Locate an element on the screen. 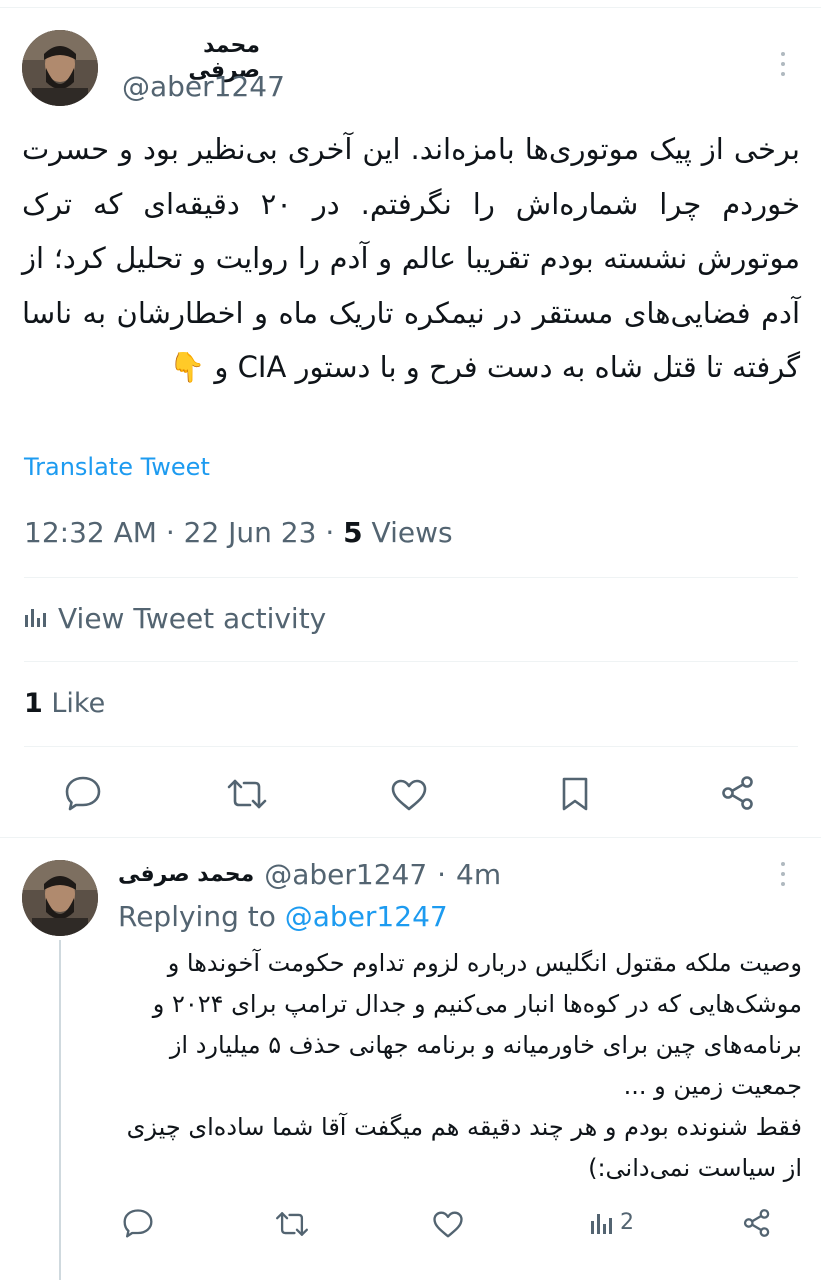 Image resolution: width=821 pixels, height=1280 pixels. view-tweet-activity-button: View Tweet activity is located at coordinates (175, 618).